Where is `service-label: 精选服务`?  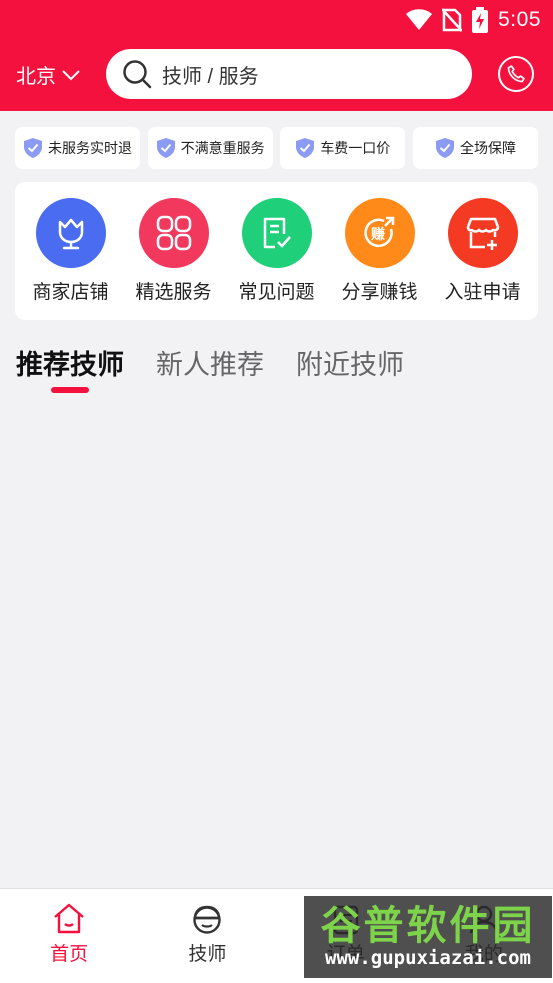 service-label: 精选服务 is located at coordinates (173, 292).